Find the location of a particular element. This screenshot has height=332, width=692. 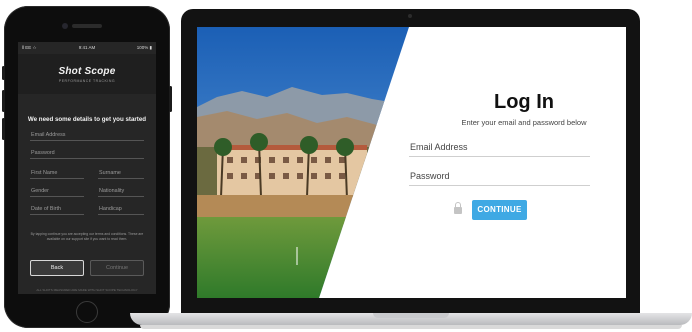

fairway is located at coordinates (303, 257).